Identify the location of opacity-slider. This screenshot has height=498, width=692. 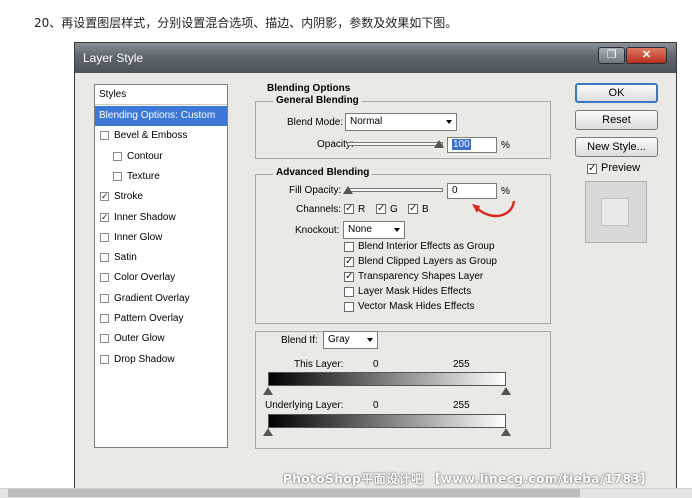
(395, 144).